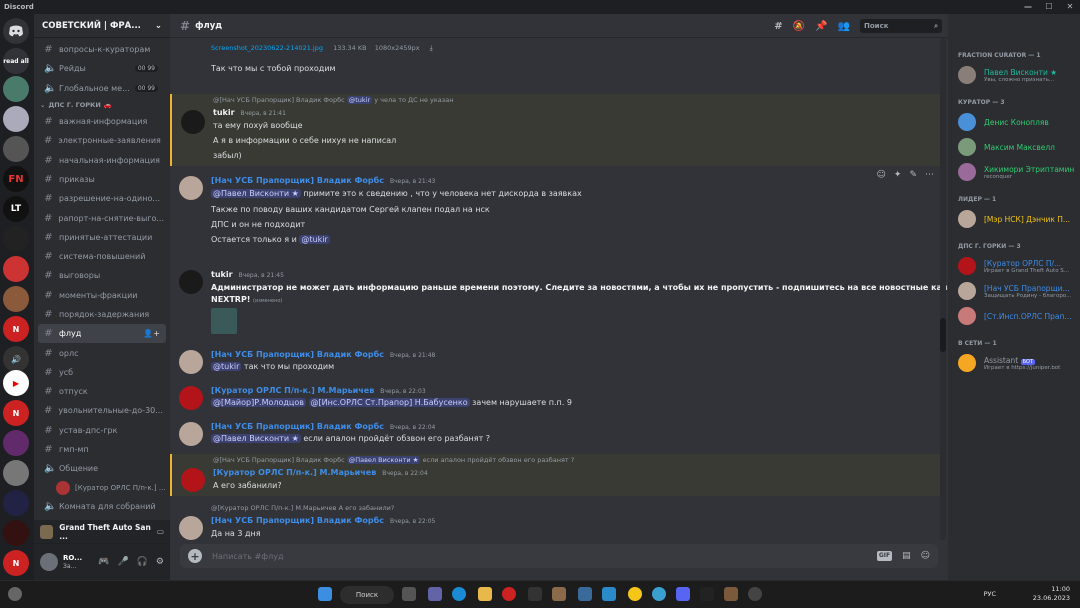 This screenshot has height=608, width=1080. What do you see at coordinates (103, 562) in the screenshot?
I see `gamepad-icon: 🎮` at bounding box center [103, 562].